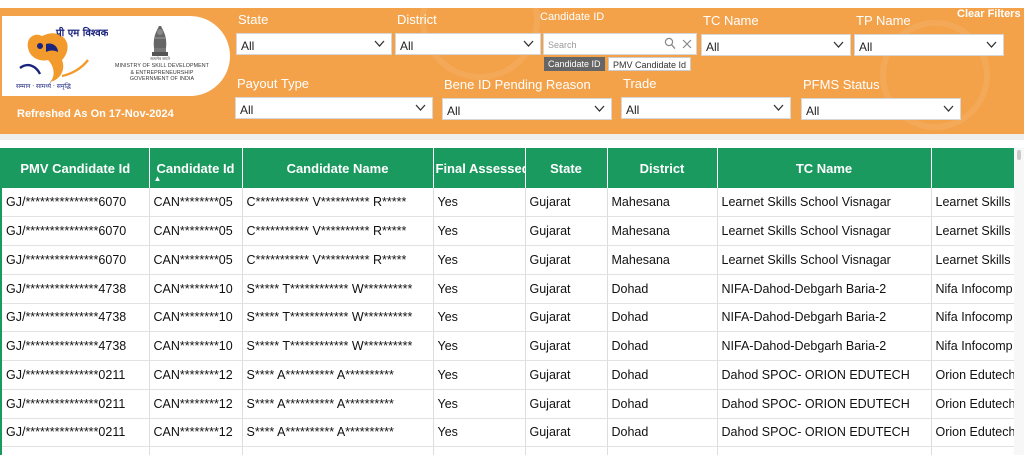 The image size is (1024, 455). What do you see at coordinates (253, 19) in the screenshot?
I see `state-label: State` at bounding box center [253, 19].